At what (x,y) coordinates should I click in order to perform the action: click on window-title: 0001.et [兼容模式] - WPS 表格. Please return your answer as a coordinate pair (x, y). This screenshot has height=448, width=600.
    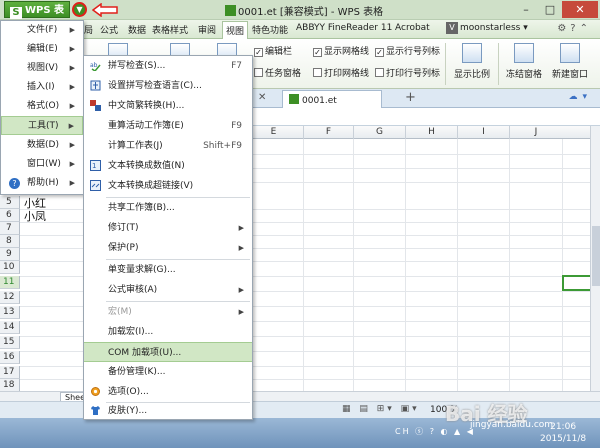
    Looking at the image, I should click on (304, 10).